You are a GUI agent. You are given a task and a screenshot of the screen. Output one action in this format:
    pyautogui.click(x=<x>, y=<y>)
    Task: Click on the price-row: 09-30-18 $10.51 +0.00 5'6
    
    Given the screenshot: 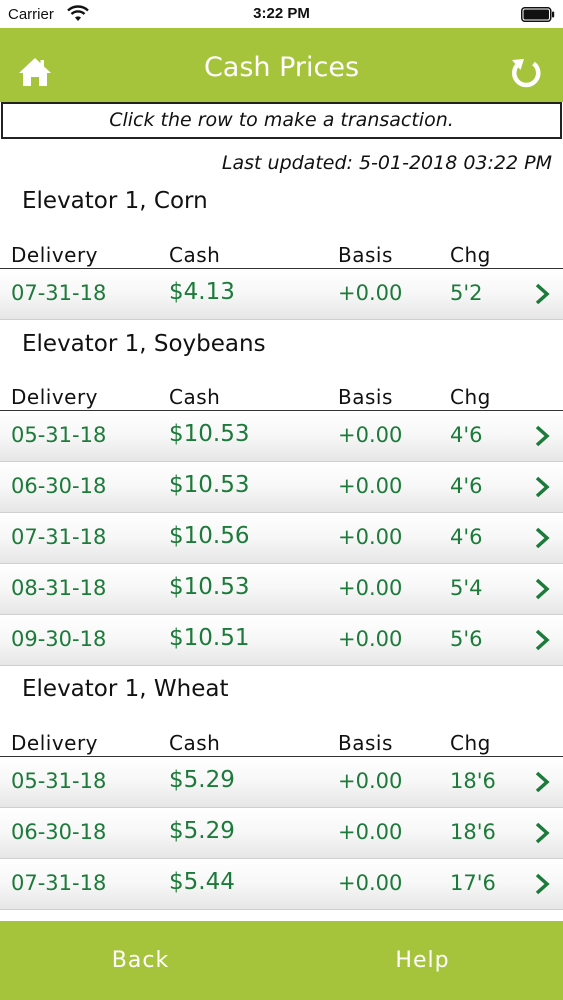 What is the action you would take?
    pyautogui.click(x=281, y=640)
    